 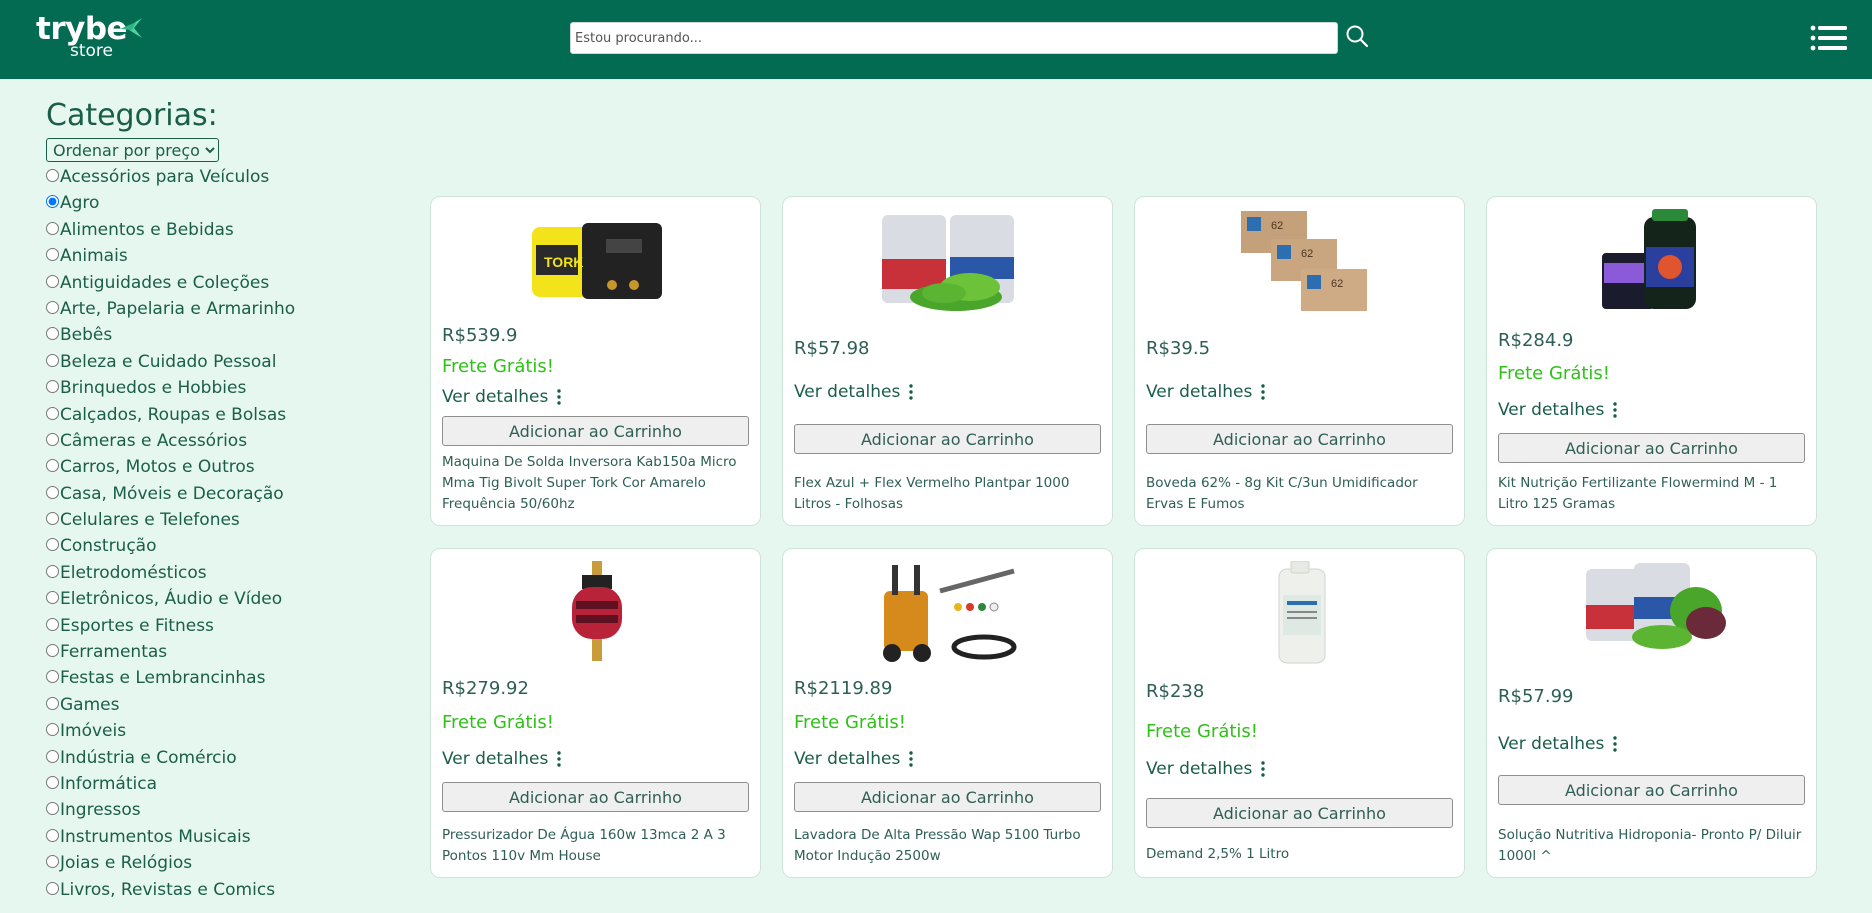 I want to click on category-label: Antiguidades e Coleções, so click(x=165, y=282).